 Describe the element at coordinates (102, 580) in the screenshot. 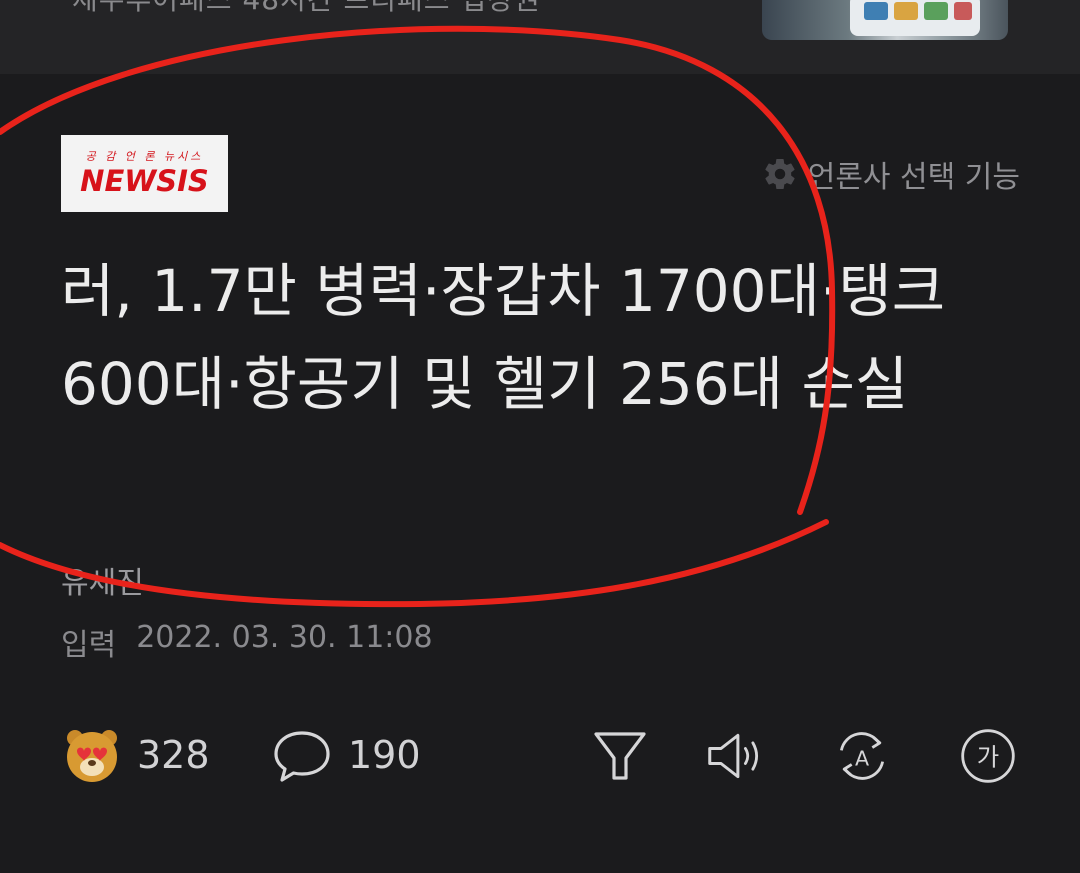

I see `article-author: 유세진` at that location.